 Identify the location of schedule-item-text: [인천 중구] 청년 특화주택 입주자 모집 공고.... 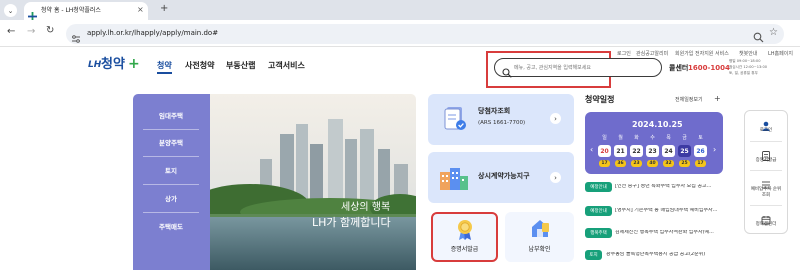
(663, 186).